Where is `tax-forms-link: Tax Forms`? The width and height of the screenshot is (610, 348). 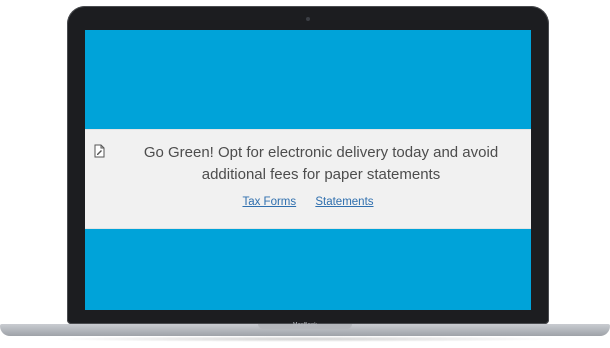
tax-forms-link: Tax Forms is located at coordinates (269, 202).